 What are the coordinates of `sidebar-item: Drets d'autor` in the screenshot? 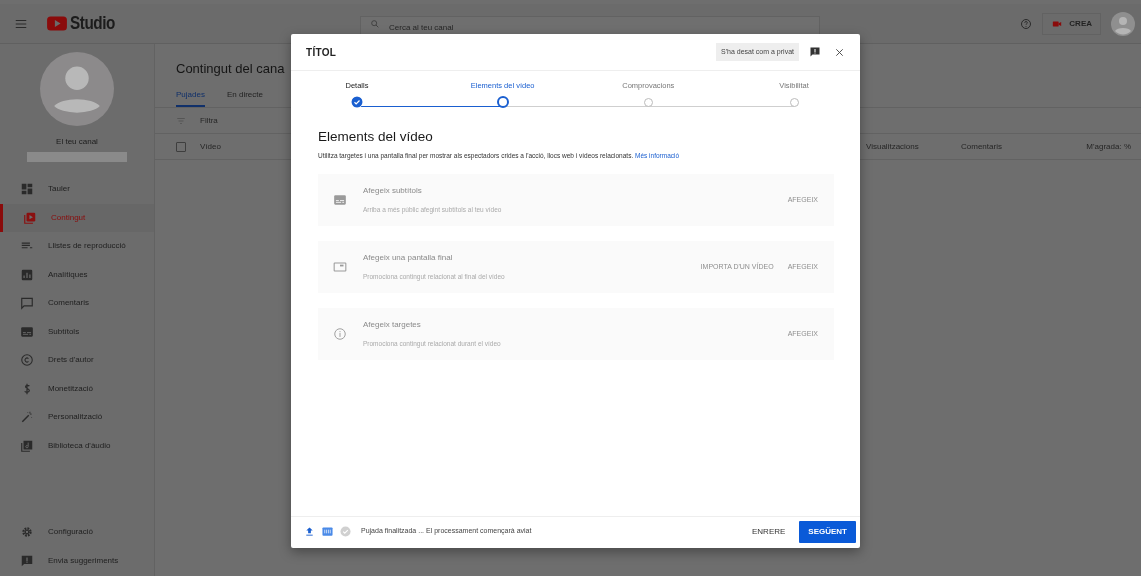 It's located at (77, 360).